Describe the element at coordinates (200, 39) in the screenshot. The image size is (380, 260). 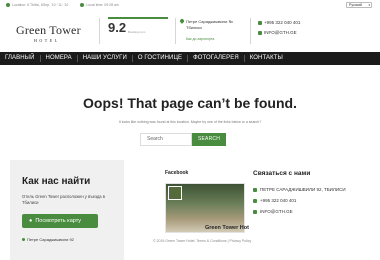
I see `airport-link: Как до аэропорта` at that location.